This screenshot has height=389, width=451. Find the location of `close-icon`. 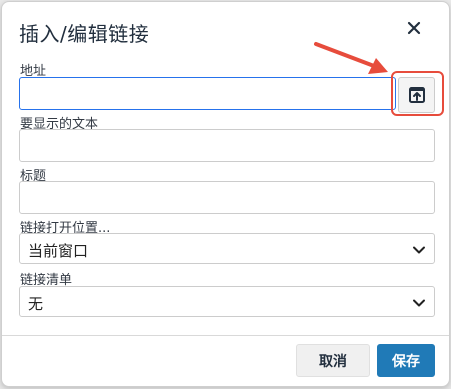

close-icon is located at coordinates (414, 28).